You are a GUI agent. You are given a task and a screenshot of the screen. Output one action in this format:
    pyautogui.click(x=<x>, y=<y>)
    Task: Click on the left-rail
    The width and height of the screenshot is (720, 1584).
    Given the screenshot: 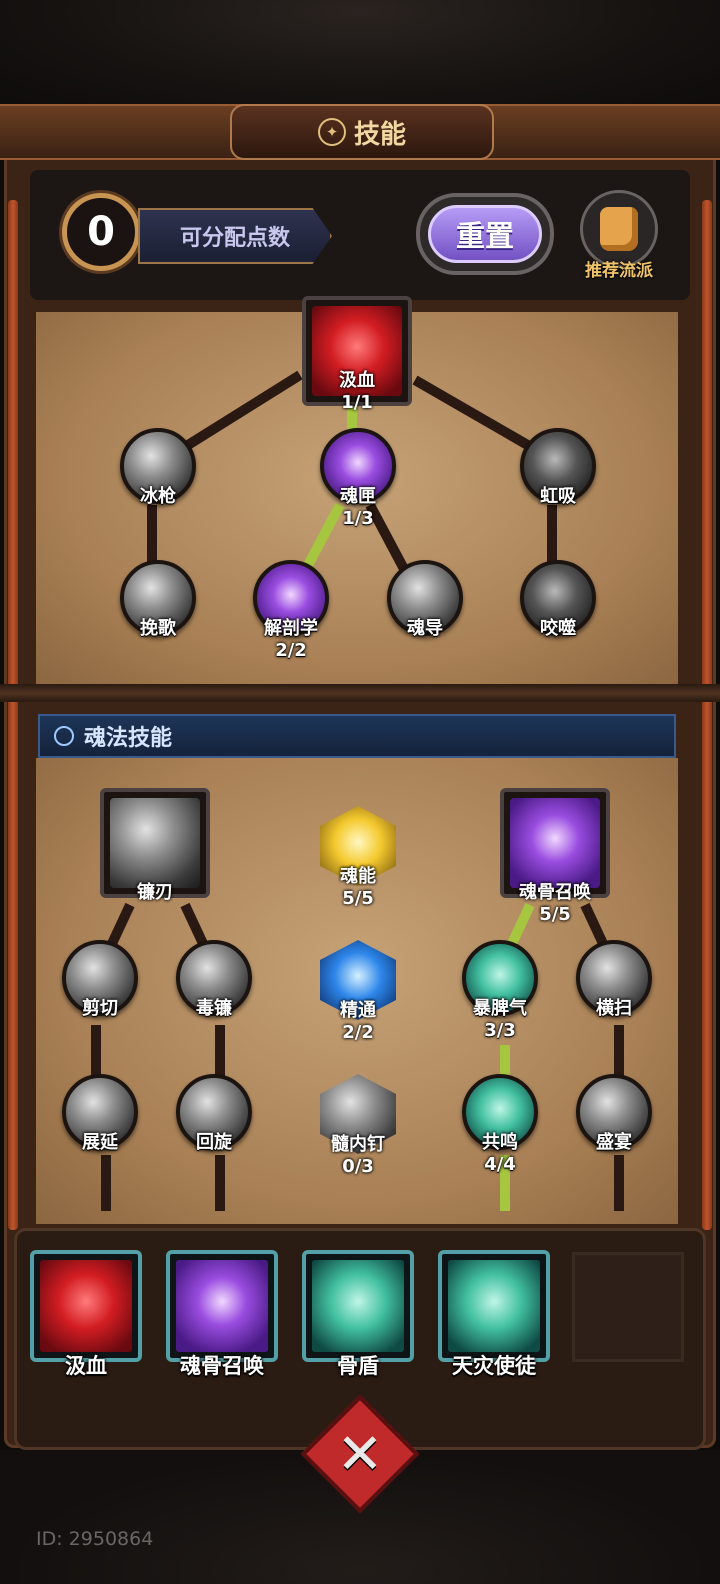 What is the action you would take?
    pyautogui.click(x=13, y=715)
    